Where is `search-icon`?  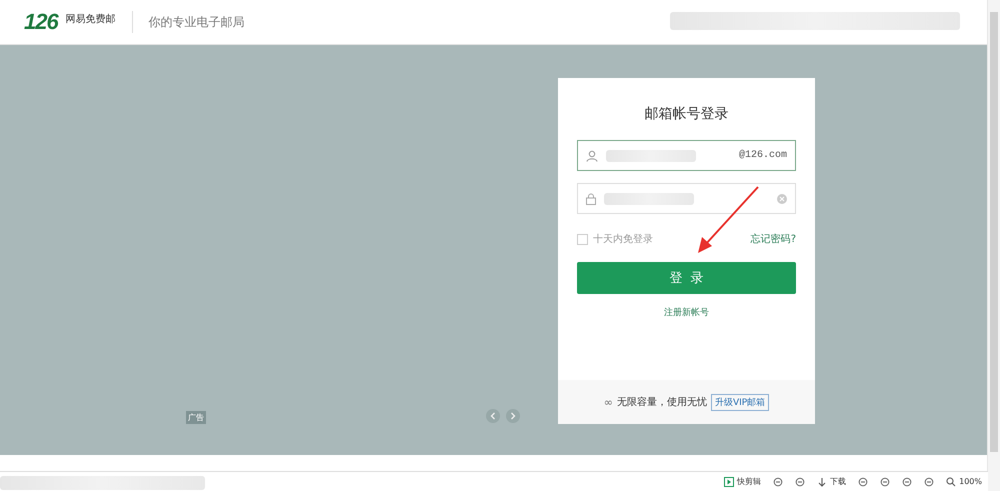
search-icon is located at coordinates (951, 481).